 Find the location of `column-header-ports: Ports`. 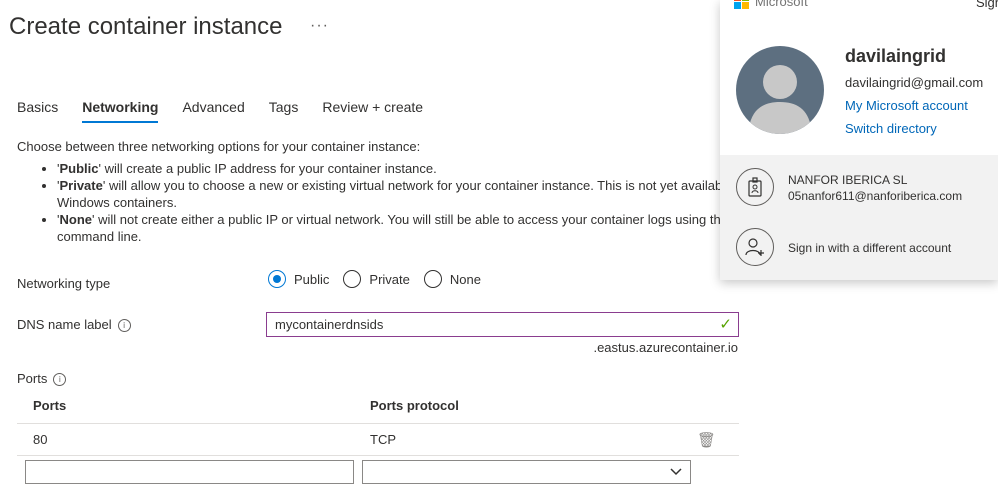

column-header-ports: Ports is located at coordinates (50, 405).